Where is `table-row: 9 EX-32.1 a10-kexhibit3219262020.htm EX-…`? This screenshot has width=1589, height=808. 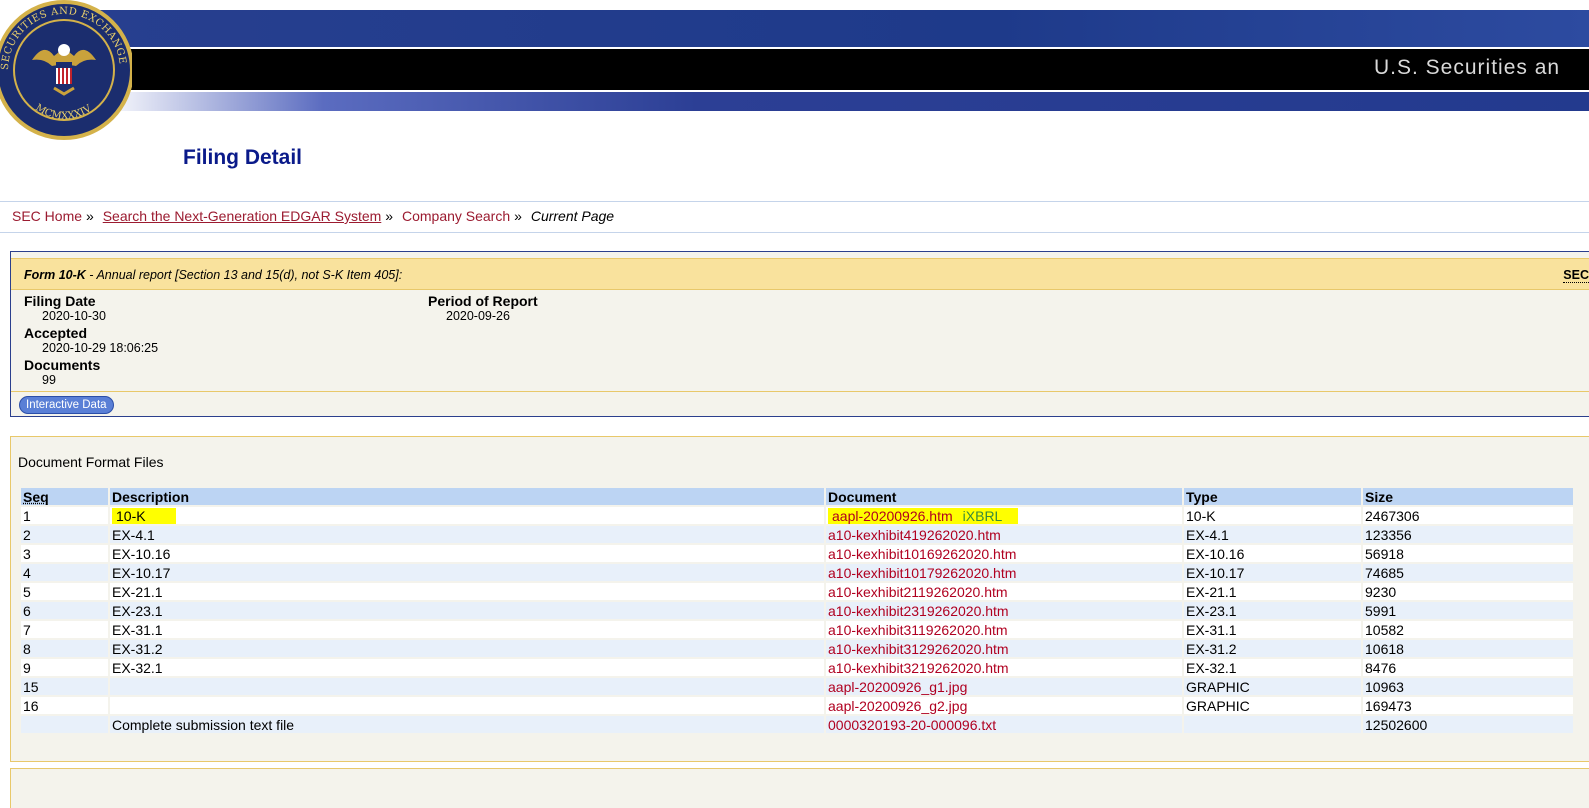
table-row: 9 EX-32.1 a10-kexhibit3219262020.htm EX-… is located at coordinates (797, 667).